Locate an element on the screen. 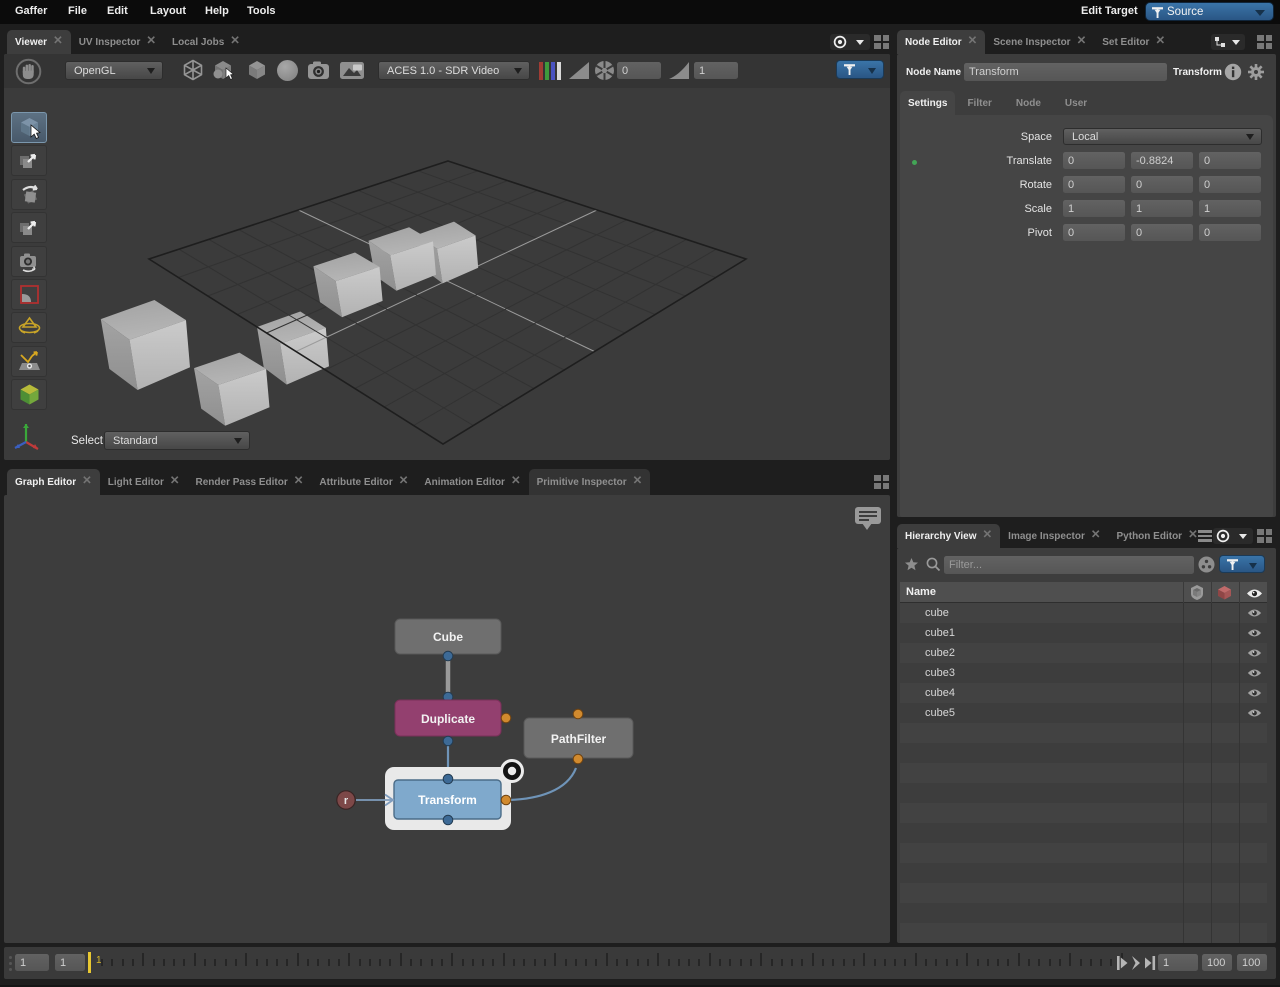  svg-text: Cube is located at coordinates (448, 637).